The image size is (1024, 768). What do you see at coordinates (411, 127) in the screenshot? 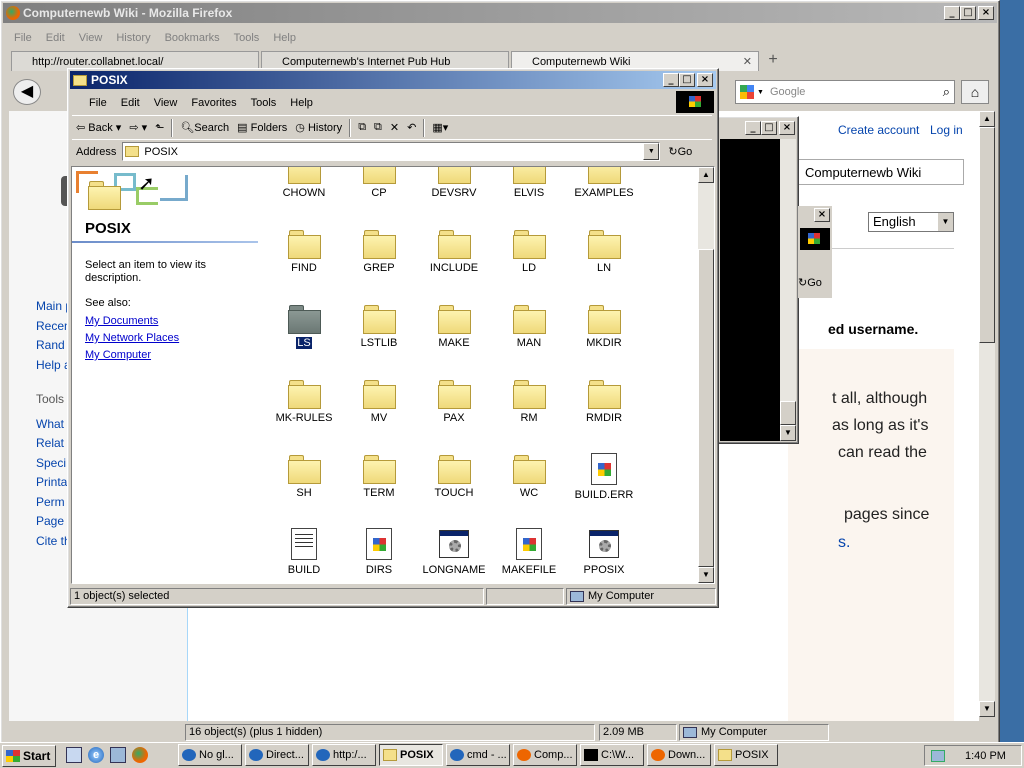
I see `undo-icon: ↶` at bounding box center [411, 127].